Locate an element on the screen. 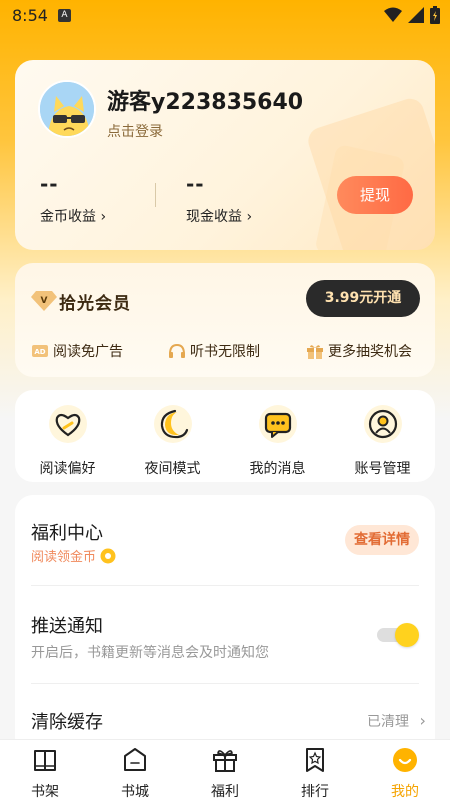 The image size is (450, 800). bottom-tab-bar: 书架 书城 福利 排行 我的 is located at coordinates (225, 769).